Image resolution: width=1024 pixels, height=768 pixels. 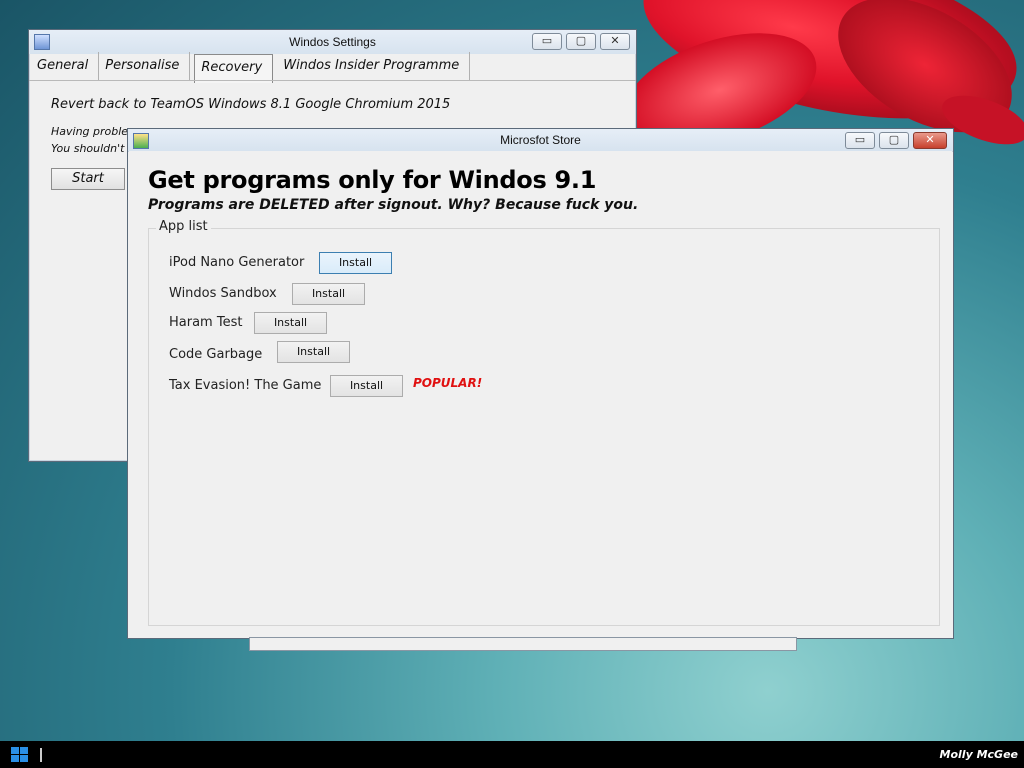 What do you see at coordinates (88, 148) in the screenshot?
I see `recovery-description-line: You shouldn't` at bounding box center [88, 148].